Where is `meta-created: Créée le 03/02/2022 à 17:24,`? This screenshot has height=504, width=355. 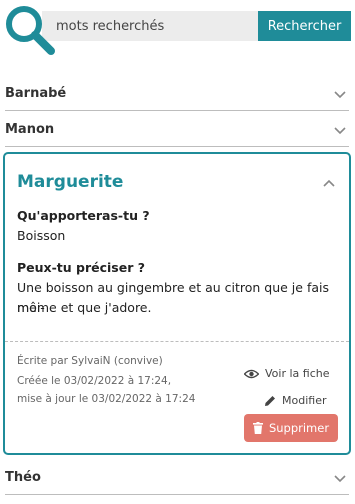 meta-created: Créée le 03/02/2022 à 17:24, is located at coordinates (94, 381).